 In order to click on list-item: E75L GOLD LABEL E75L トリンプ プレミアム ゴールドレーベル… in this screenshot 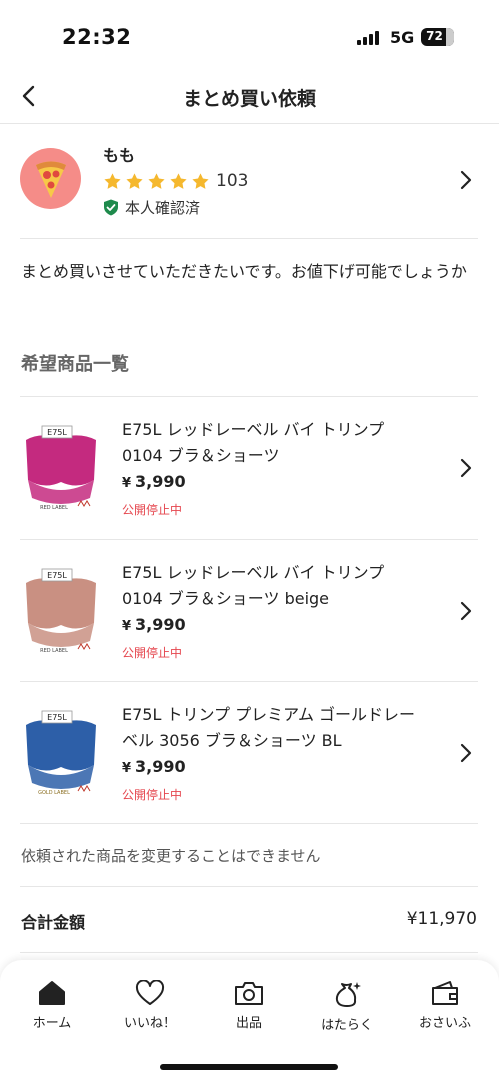, I will do `click(249, 753)`.